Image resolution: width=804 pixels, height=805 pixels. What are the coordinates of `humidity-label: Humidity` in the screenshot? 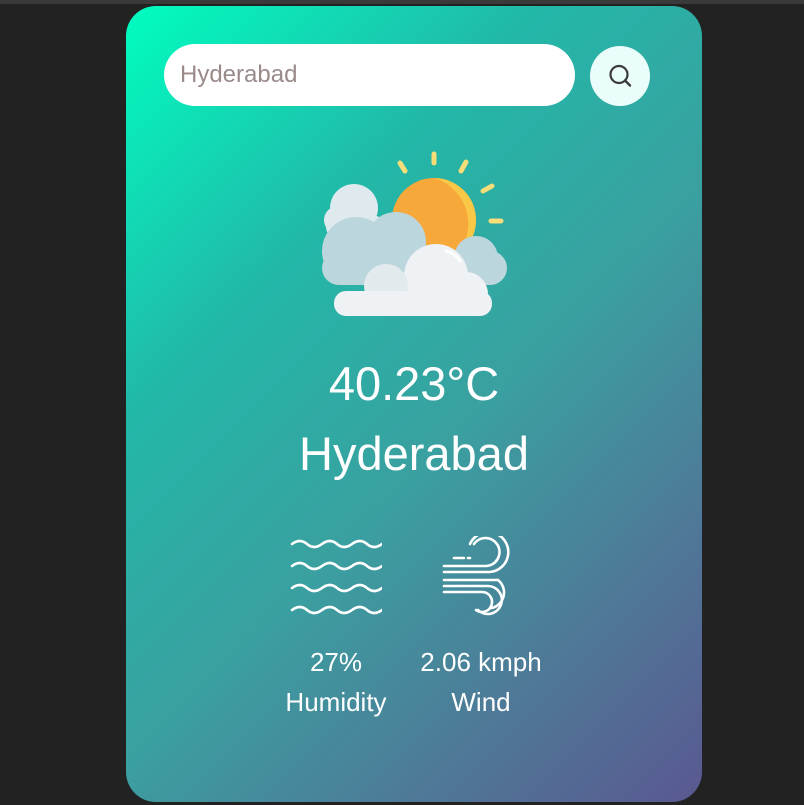 It's located at (336, 702).